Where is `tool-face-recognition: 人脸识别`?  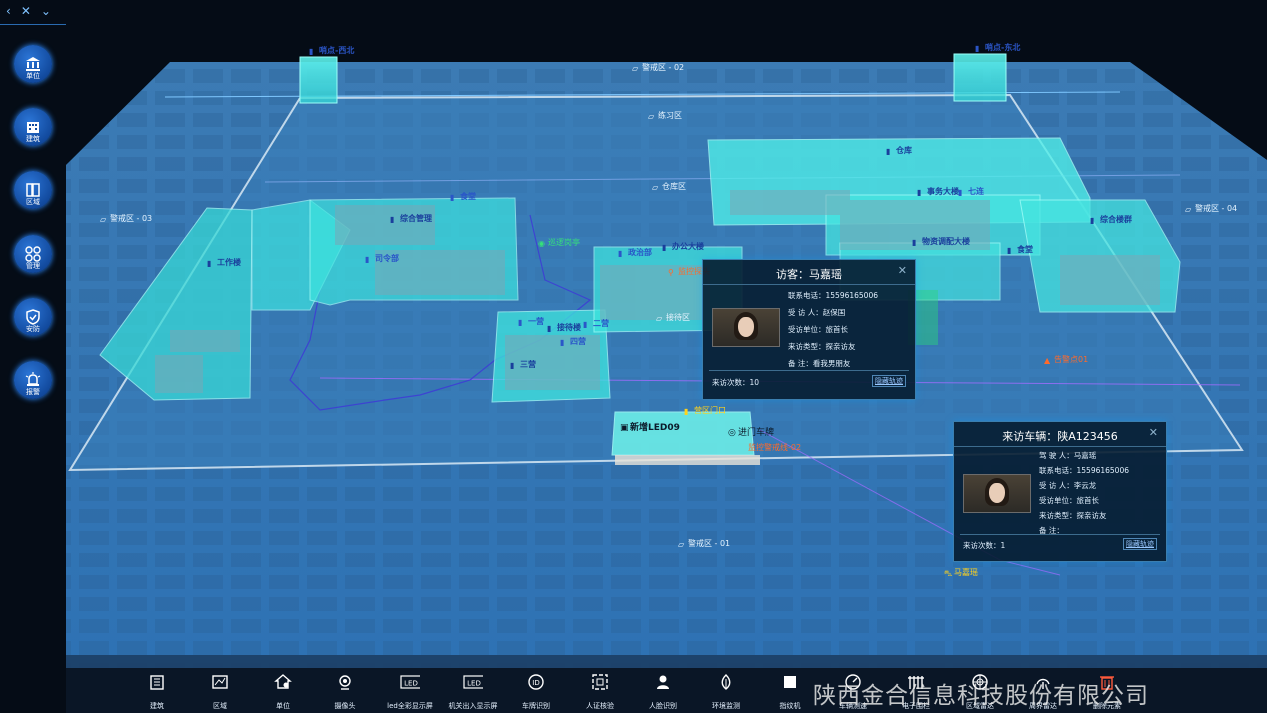
tool-face-recognition: 人脸识别 is located at coordinates (663, 690).